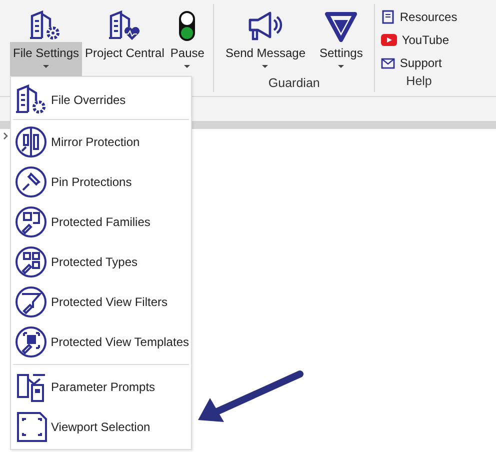  I want to click on ribbon-button: File Settings, so click(46, 59).